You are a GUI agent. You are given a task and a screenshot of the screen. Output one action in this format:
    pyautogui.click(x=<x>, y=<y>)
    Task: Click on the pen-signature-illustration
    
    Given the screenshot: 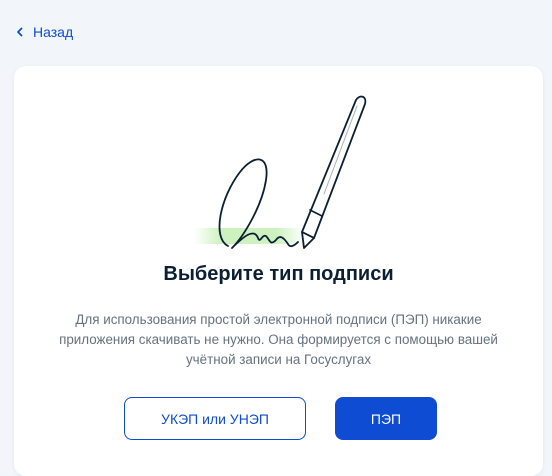 What is the action you would take?
    pyautogui.click(x=284, y=173)
    